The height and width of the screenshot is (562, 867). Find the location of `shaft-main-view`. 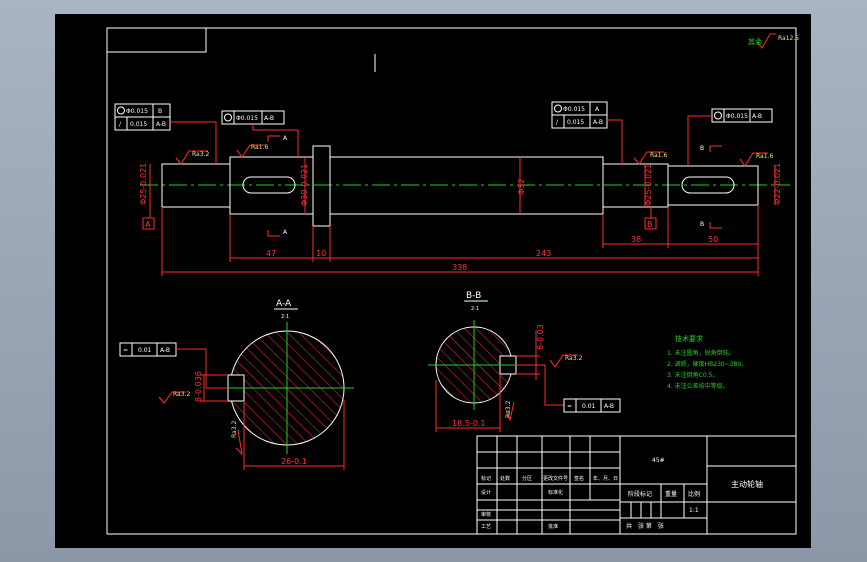

shaft-main-view is located at coordinates (465, 186).